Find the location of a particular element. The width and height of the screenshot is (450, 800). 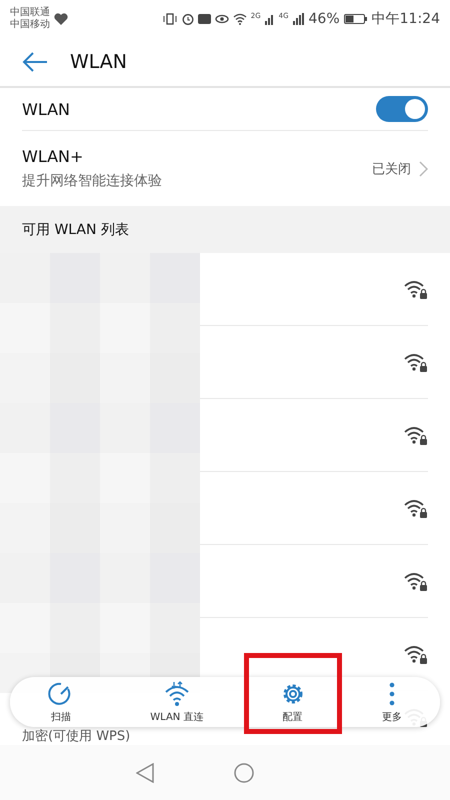

home-nav-icon is located at coordinates (244, 772).